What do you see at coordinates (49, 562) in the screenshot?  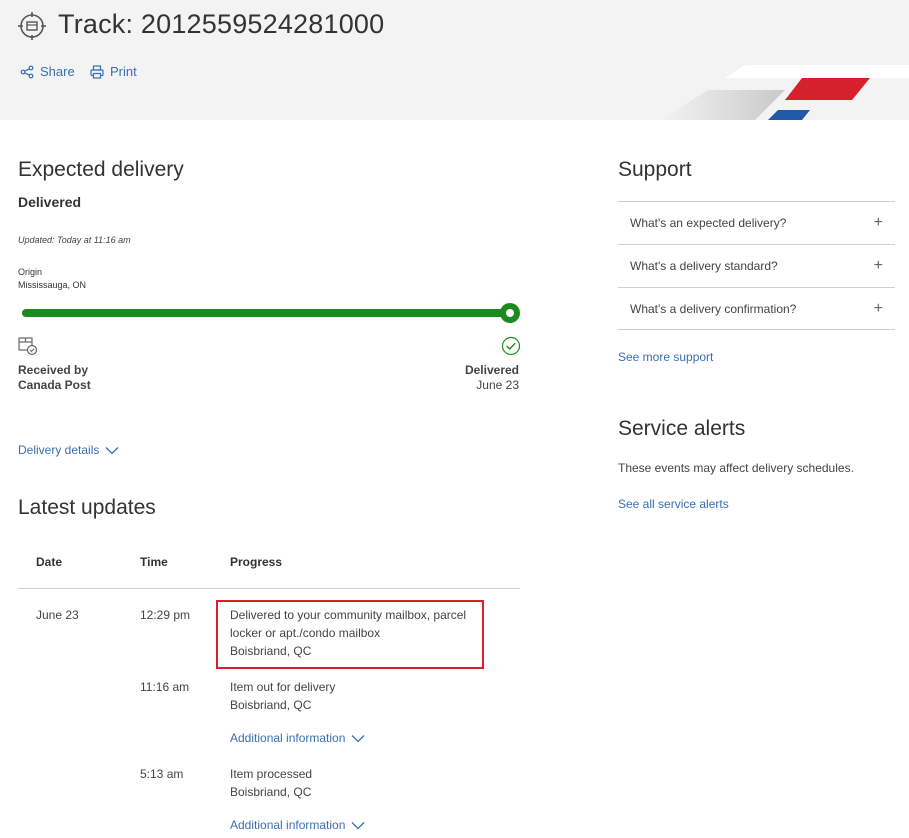 I see `column-header-date: Date` at bounding box center [49, 562].